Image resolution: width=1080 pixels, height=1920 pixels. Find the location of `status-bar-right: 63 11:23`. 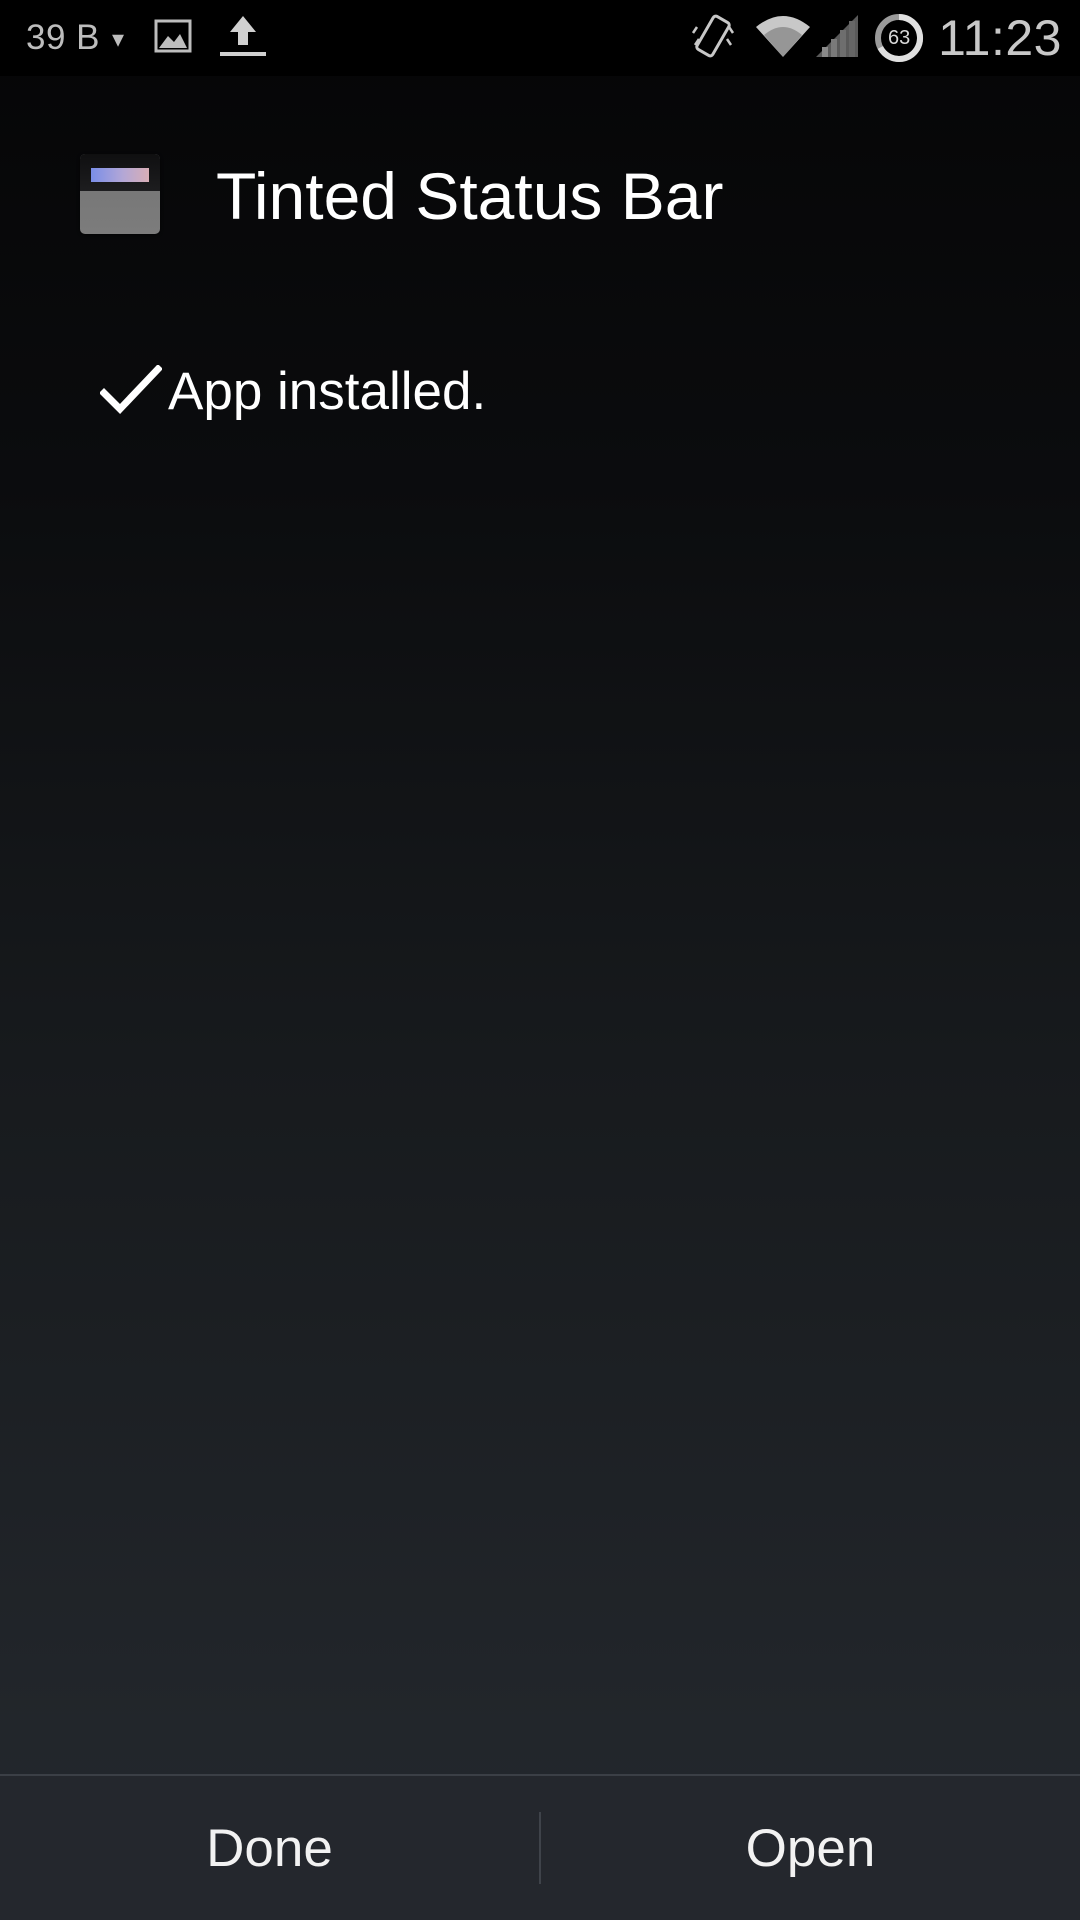

status-bar-right: 63 11:23 is located at coordinates (876, 38).